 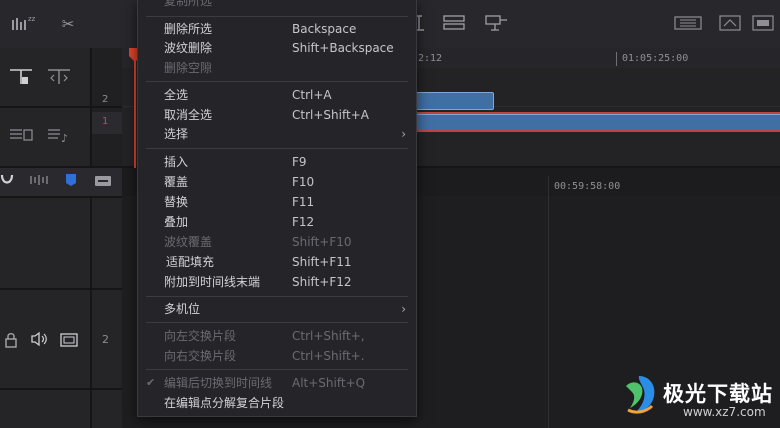 I want to click on video-clip, so click(x=452, y=101).